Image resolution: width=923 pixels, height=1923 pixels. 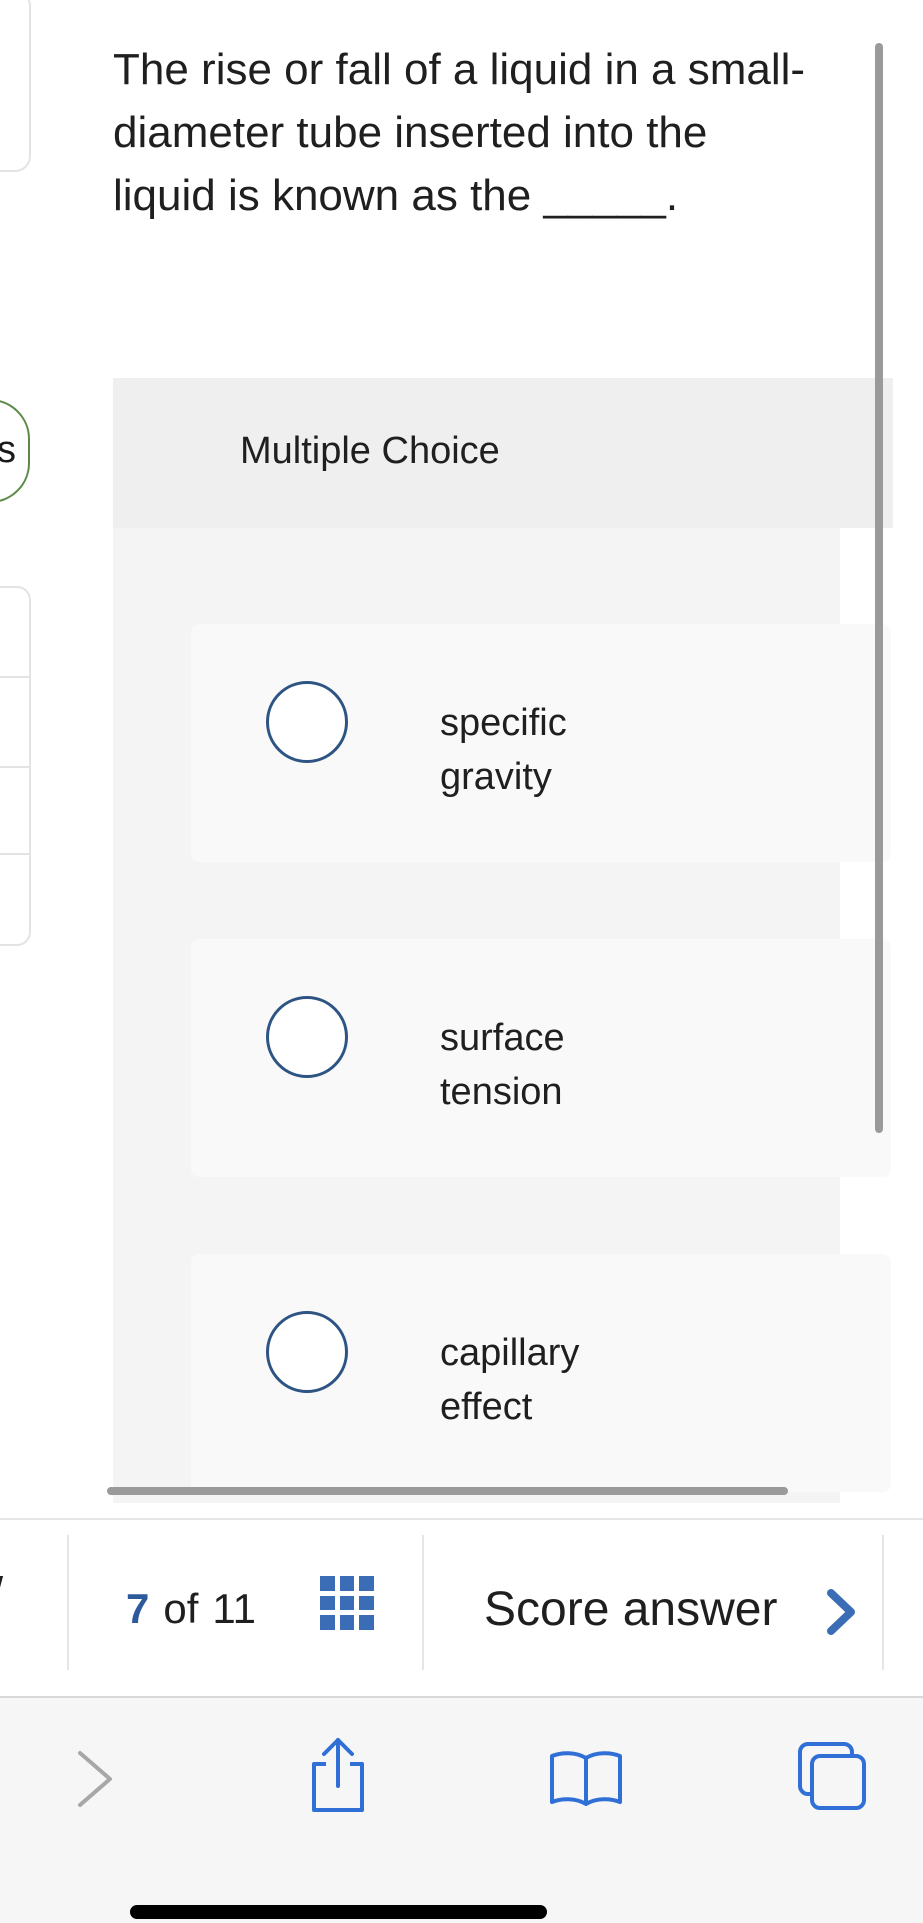 I want to click on multiple-choice-header: Multiple Choice, so click(x=503, y=453).